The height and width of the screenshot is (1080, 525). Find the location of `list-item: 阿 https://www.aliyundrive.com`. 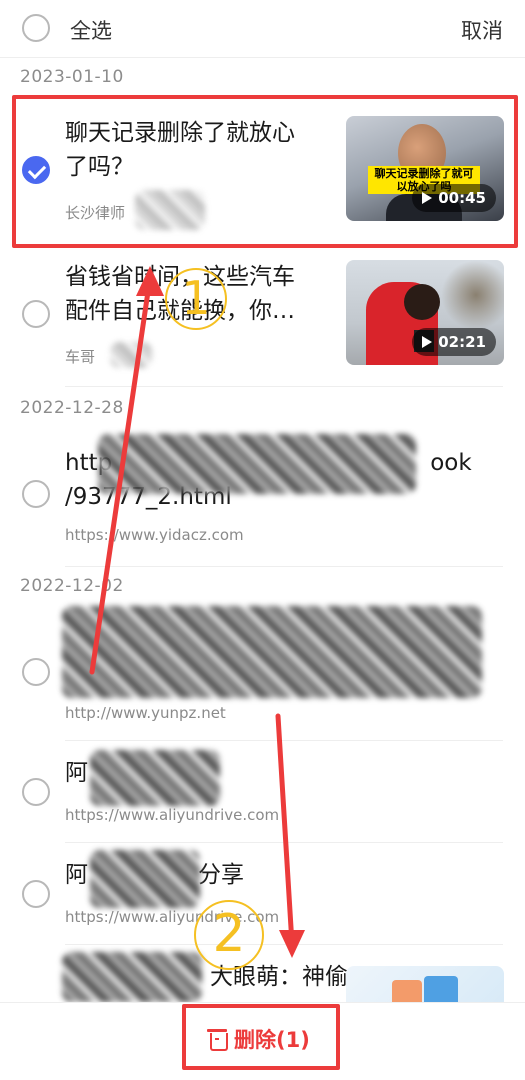

list-item: 阿 https://www.aliyundrive.com is located at coordinates (262, 793).